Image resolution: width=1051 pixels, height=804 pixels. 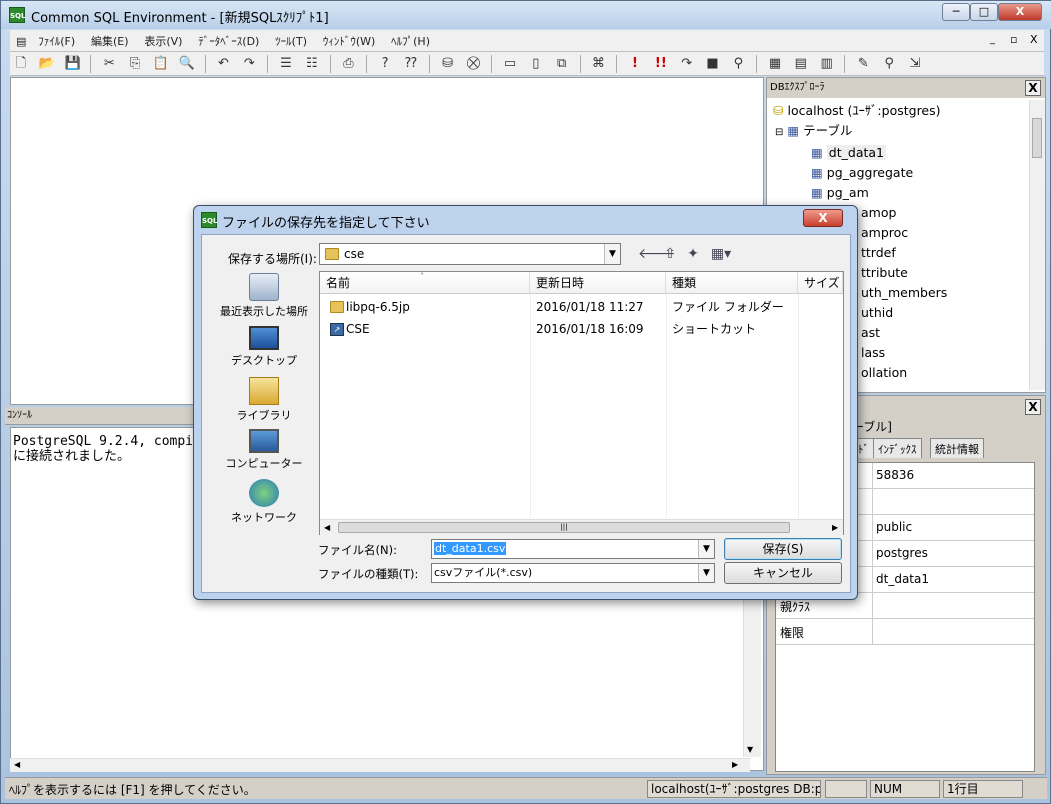 What do you see at coordinates (228, 41) in the screenshot?
I see `menu-database: ﾃﾞｰﾀﾍﾞｰｽ(D)` at bounding box center [228, 41].